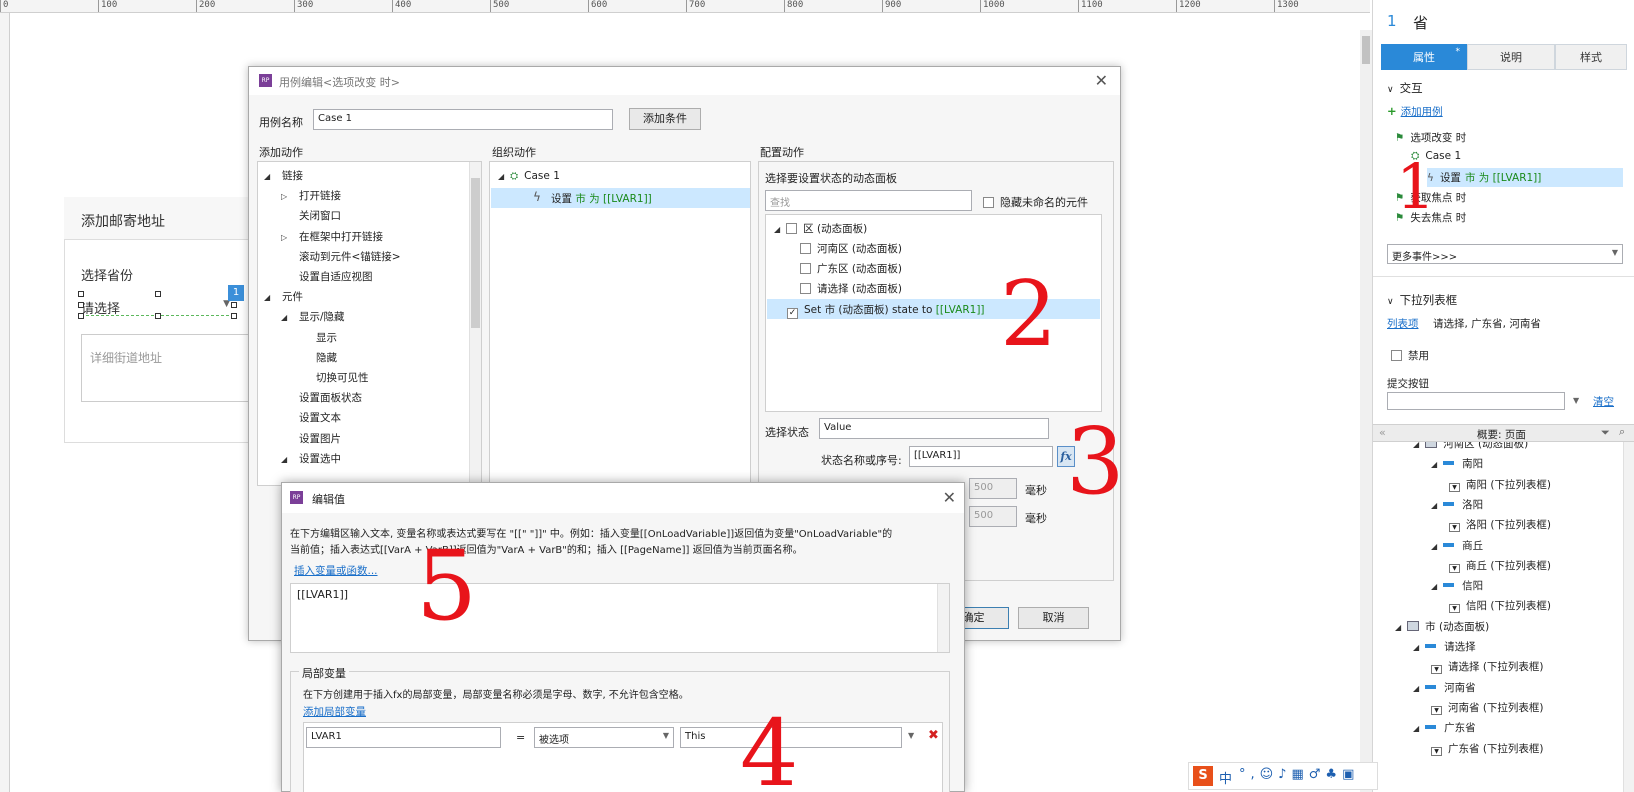 The width and height of the screenshot is (1634, 792). What do you see at coordinates (166, 368) in the screenshot?
I see `street-address-input: 详细街道地址` at bounding box center [166, 368].